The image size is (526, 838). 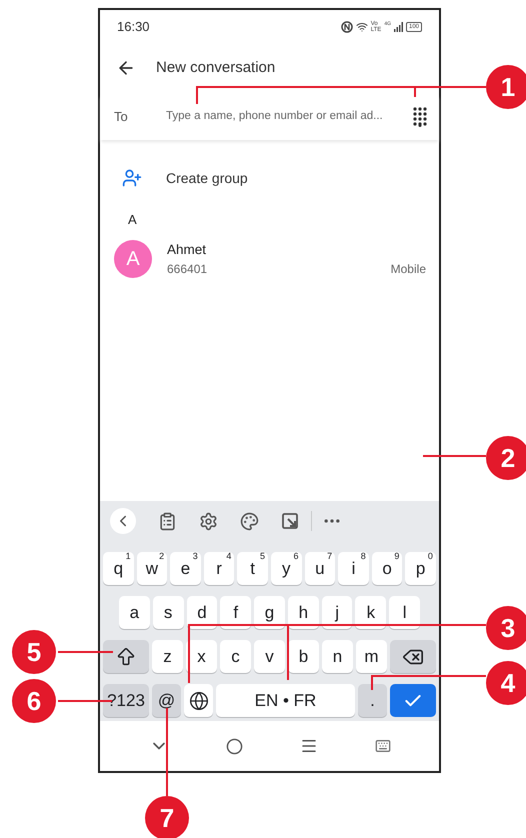 What do you see at coordinates (133, 27) in the screenshot?
I see `status-time: 16:30` at bounding box center [133, 27].